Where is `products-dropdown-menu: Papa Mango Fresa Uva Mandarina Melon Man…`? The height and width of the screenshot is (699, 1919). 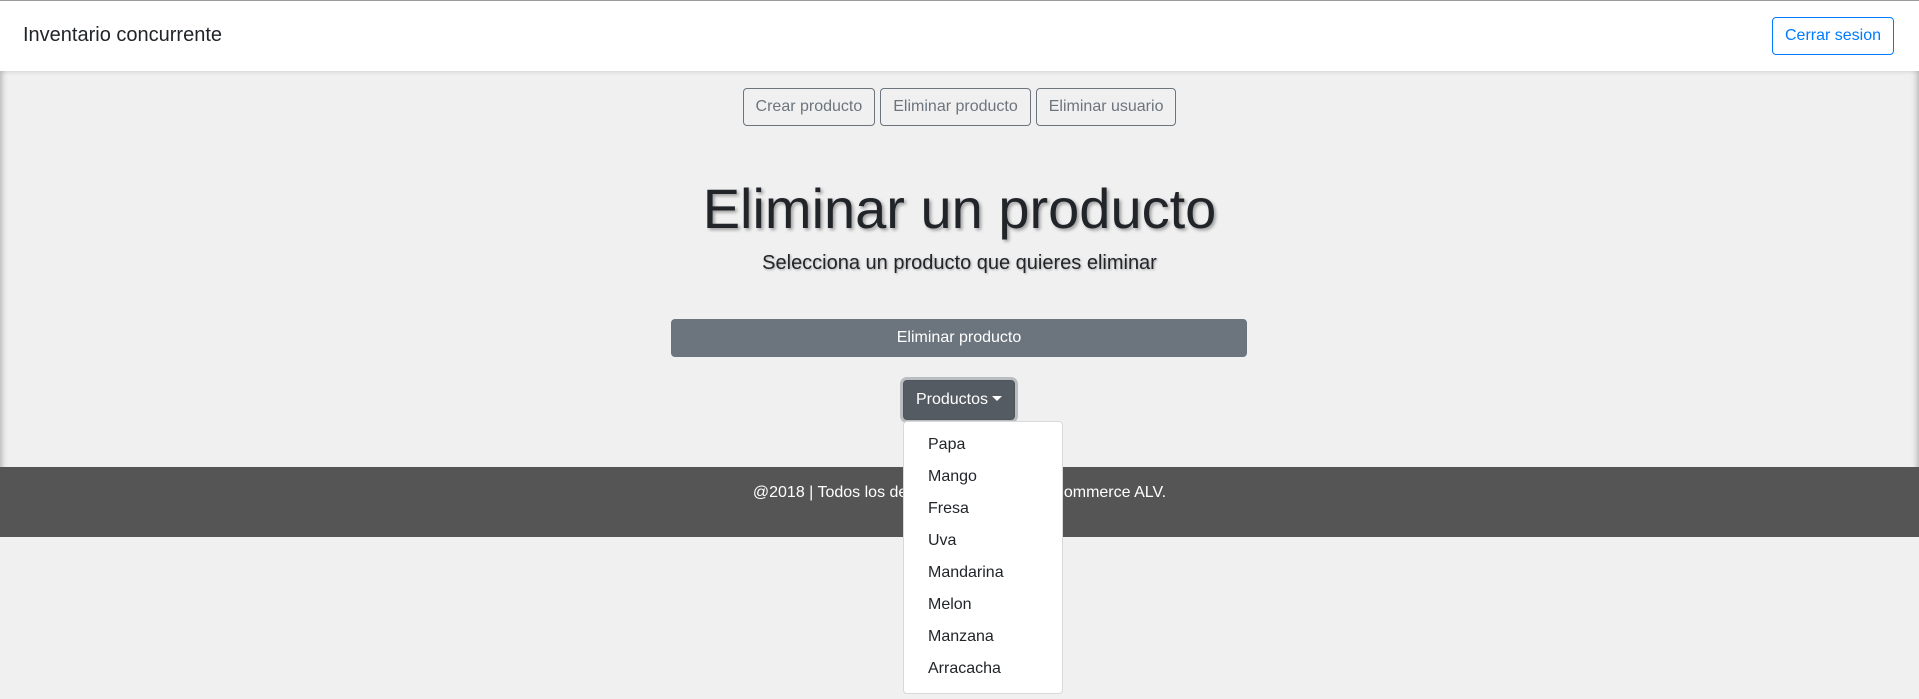
products-dropdown-menu: Papa Mango Fresa Uva Mandarina Melon Man… is located at coordinates (983, 557).